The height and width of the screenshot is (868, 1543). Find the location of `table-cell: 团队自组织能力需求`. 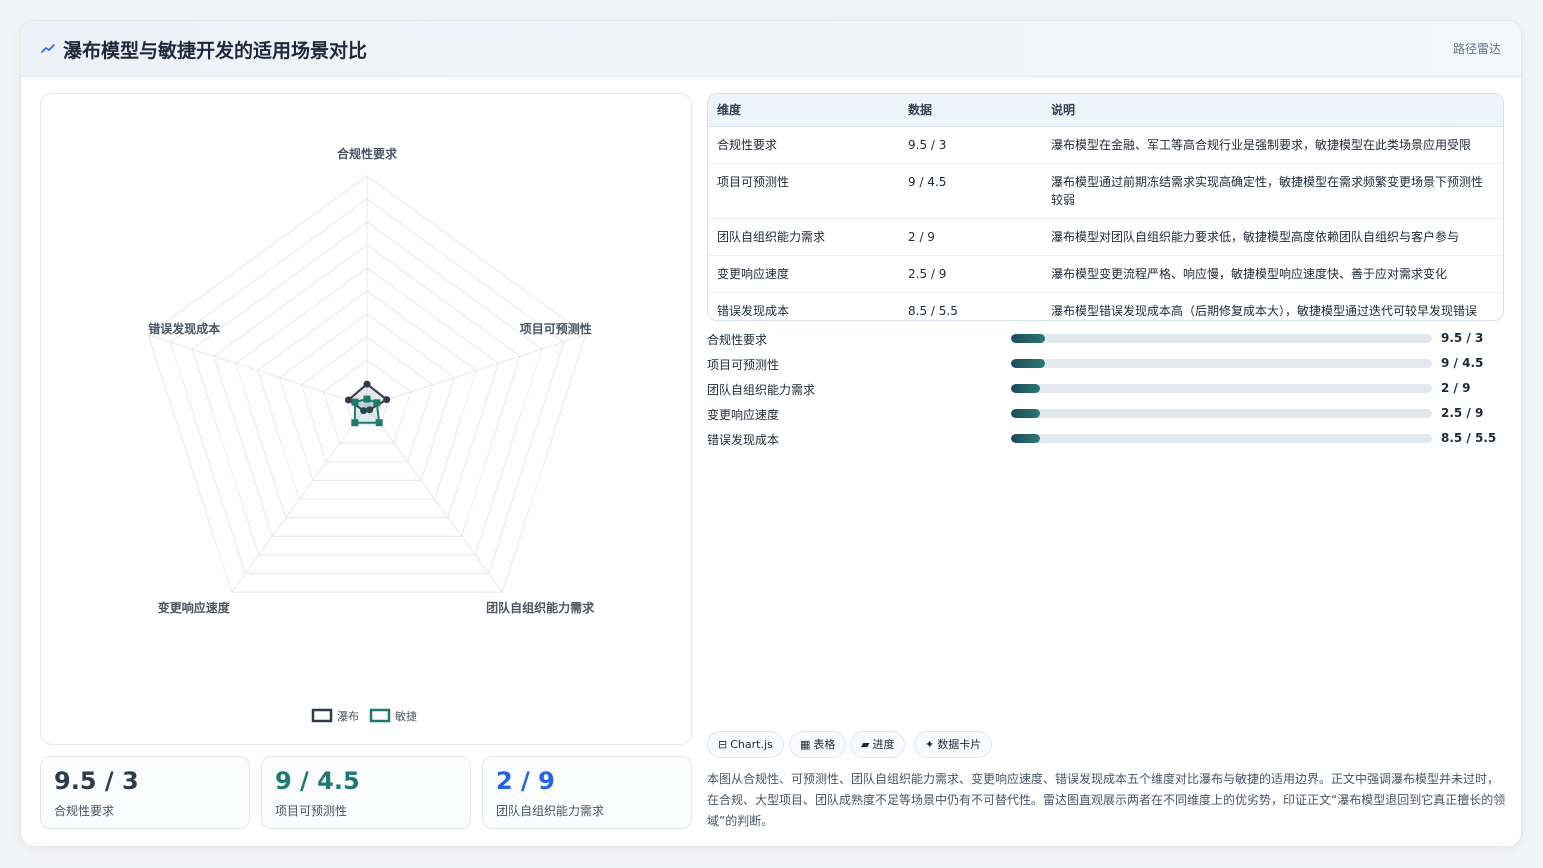

table-cell: 团队自组织能力需求 is located at coordinates (803, 237).